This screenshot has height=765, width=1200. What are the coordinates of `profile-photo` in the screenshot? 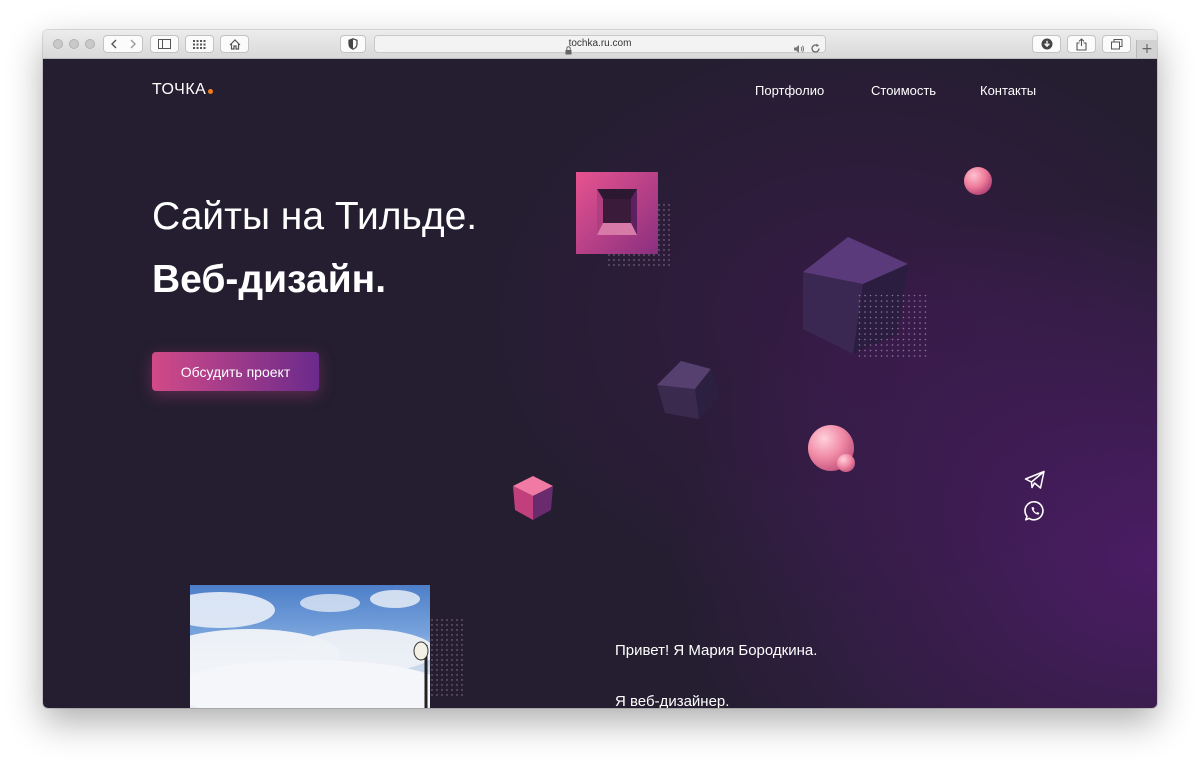 It's located at (310, 646).